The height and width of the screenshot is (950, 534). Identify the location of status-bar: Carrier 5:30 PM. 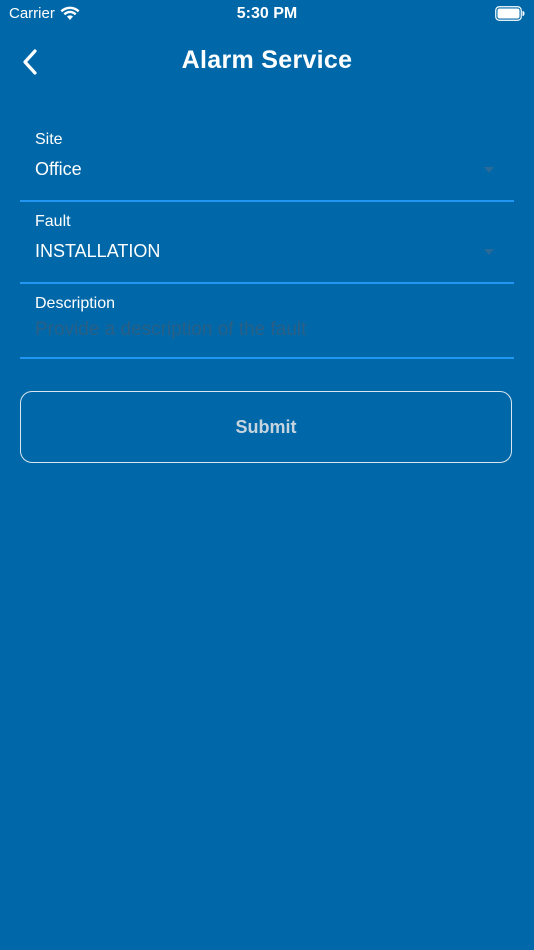
(267, 14).